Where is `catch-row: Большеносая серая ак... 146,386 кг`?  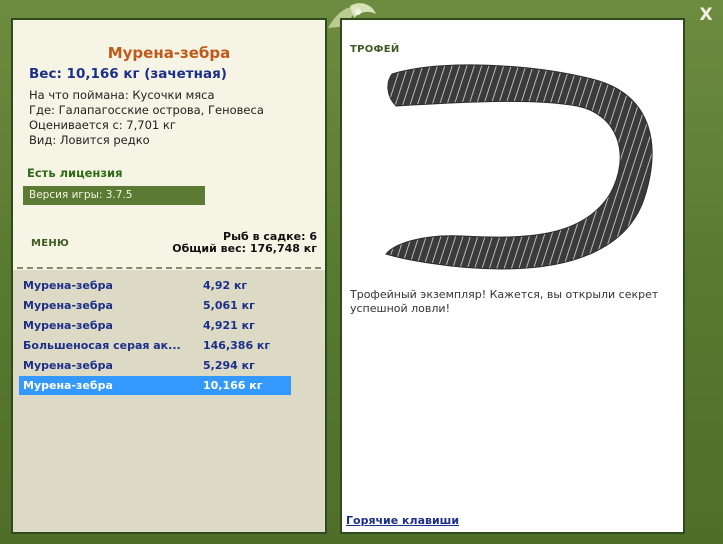 catch-row: Большеносая серая ак... 146,386 кг is located at coordinates (155, 345).